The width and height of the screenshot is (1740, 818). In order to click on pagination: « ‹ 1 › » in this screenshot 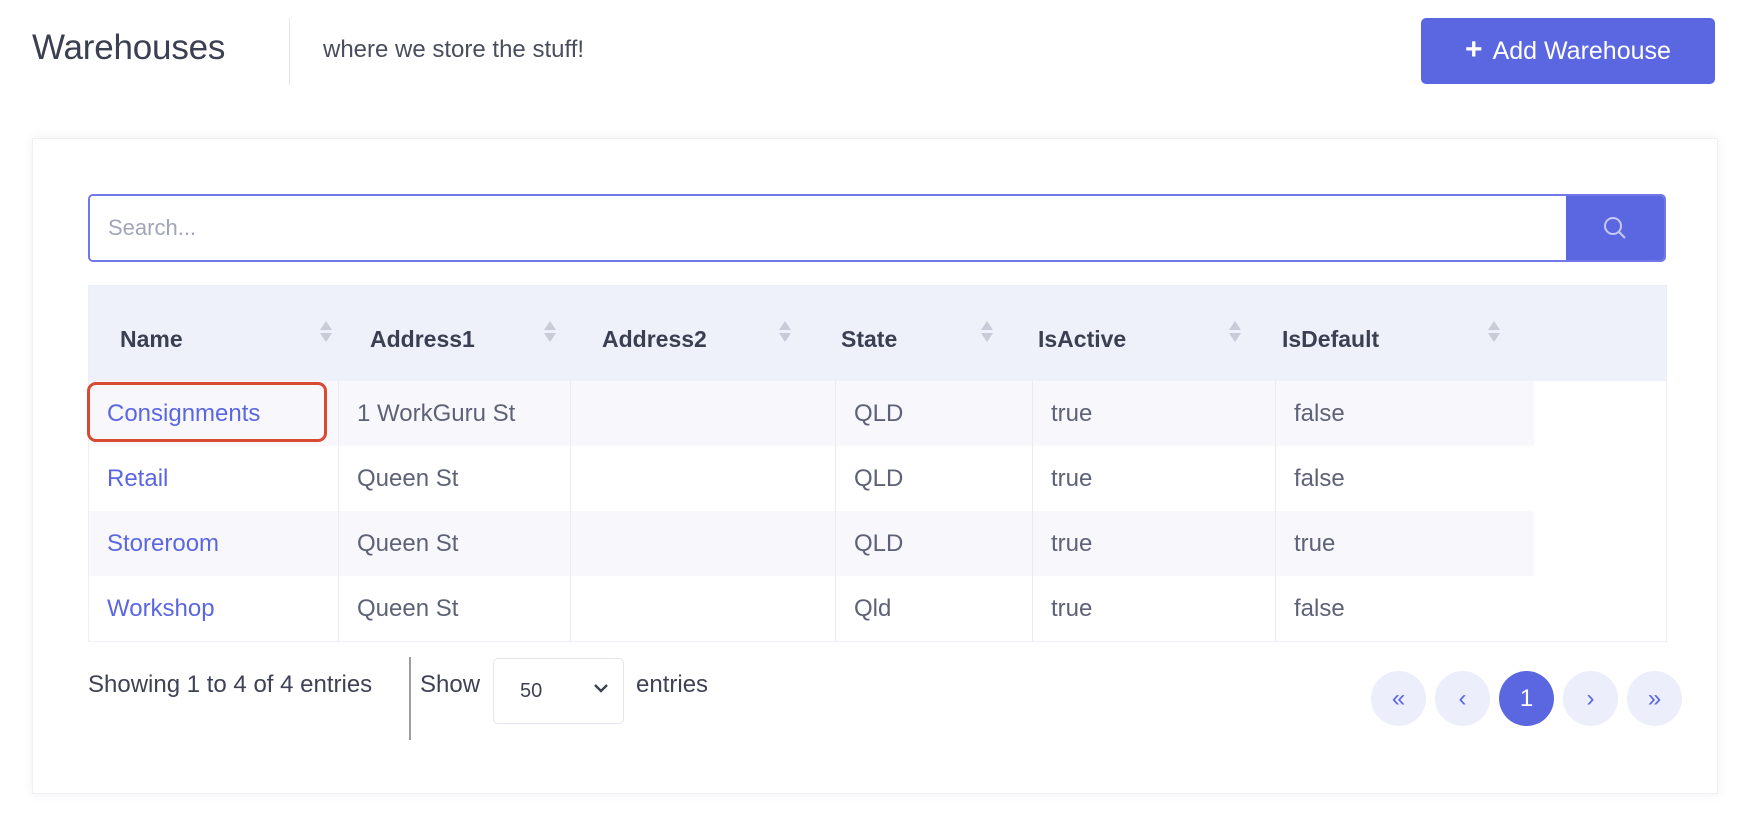, I will do `click(1526, 698)`.